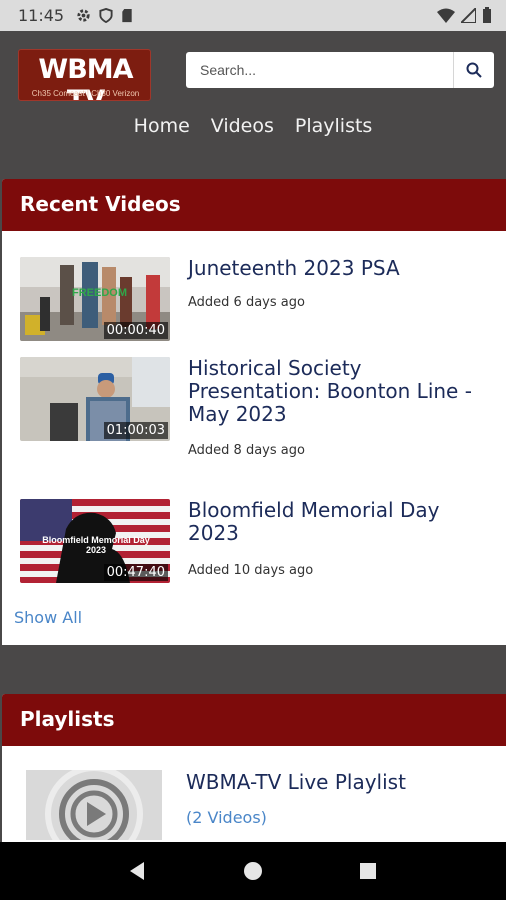 This screenshot has height=900, width=506. What do you see at coordinates (135, 572) in the screenshot?
I see `video-duration: 00:47:40` at bounding box center [135, 572].